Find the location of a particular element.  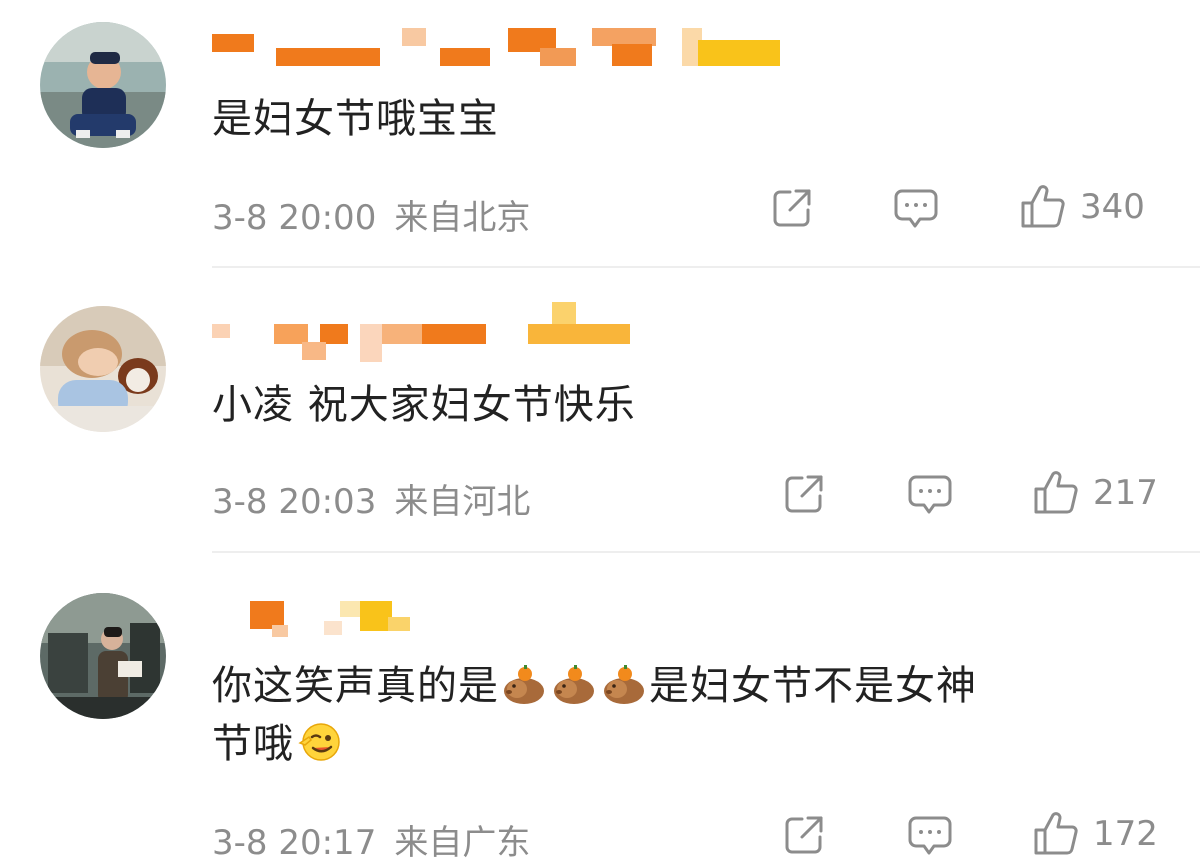

comment-location: 来自北京 is located at coordinates (462, 218).